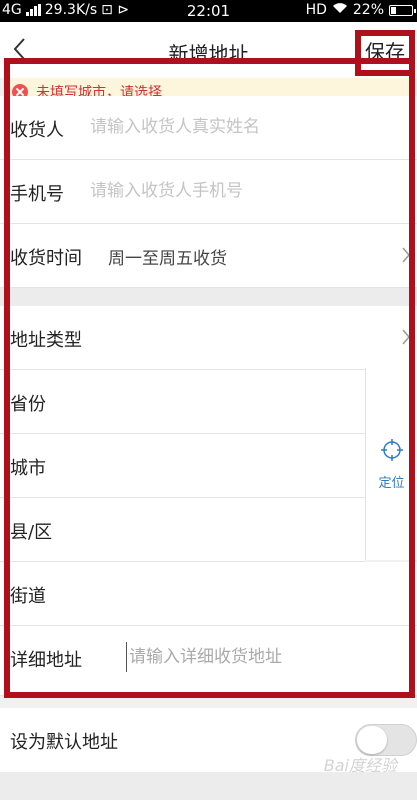 The height and width of the screenshot is (800, 417). Describe the element at coordinates (402, 10) in the screenshot. I see `battery-icon` at that location.